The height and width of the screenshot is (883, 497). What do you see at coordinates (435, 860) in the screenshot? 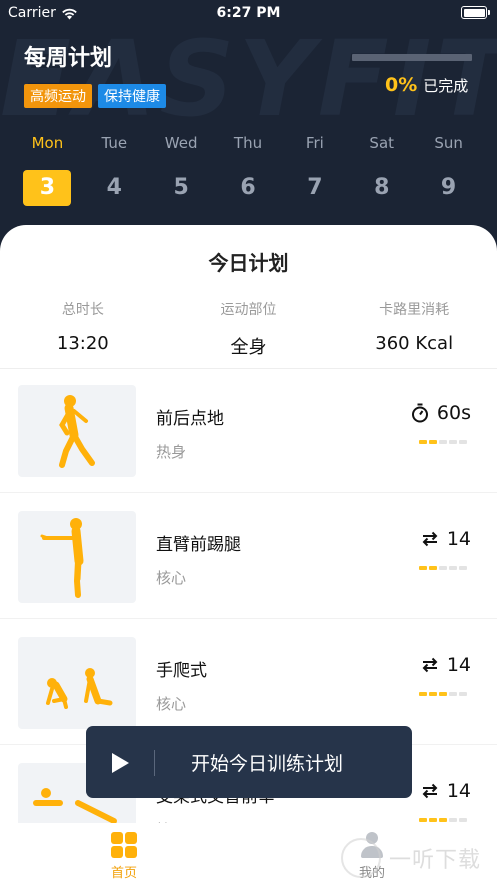
I see `watermark-text: 一听下载` at bounding box center [435, 860].